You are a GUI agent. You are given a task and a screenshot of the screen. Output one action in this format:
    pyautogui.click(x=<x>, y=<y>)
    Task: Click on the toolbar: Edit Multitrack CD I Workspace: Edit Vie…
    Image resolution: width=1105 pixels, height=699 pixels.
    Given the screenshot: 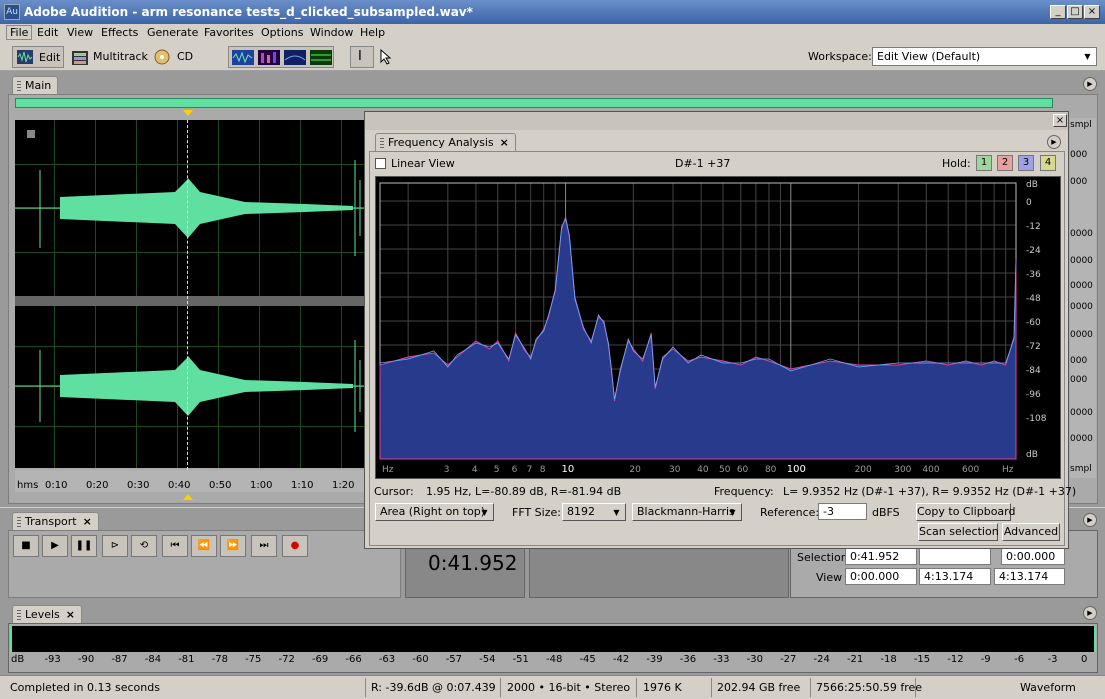 What is the action you would take?
    pyautogui.click(x=552, y=57)
    